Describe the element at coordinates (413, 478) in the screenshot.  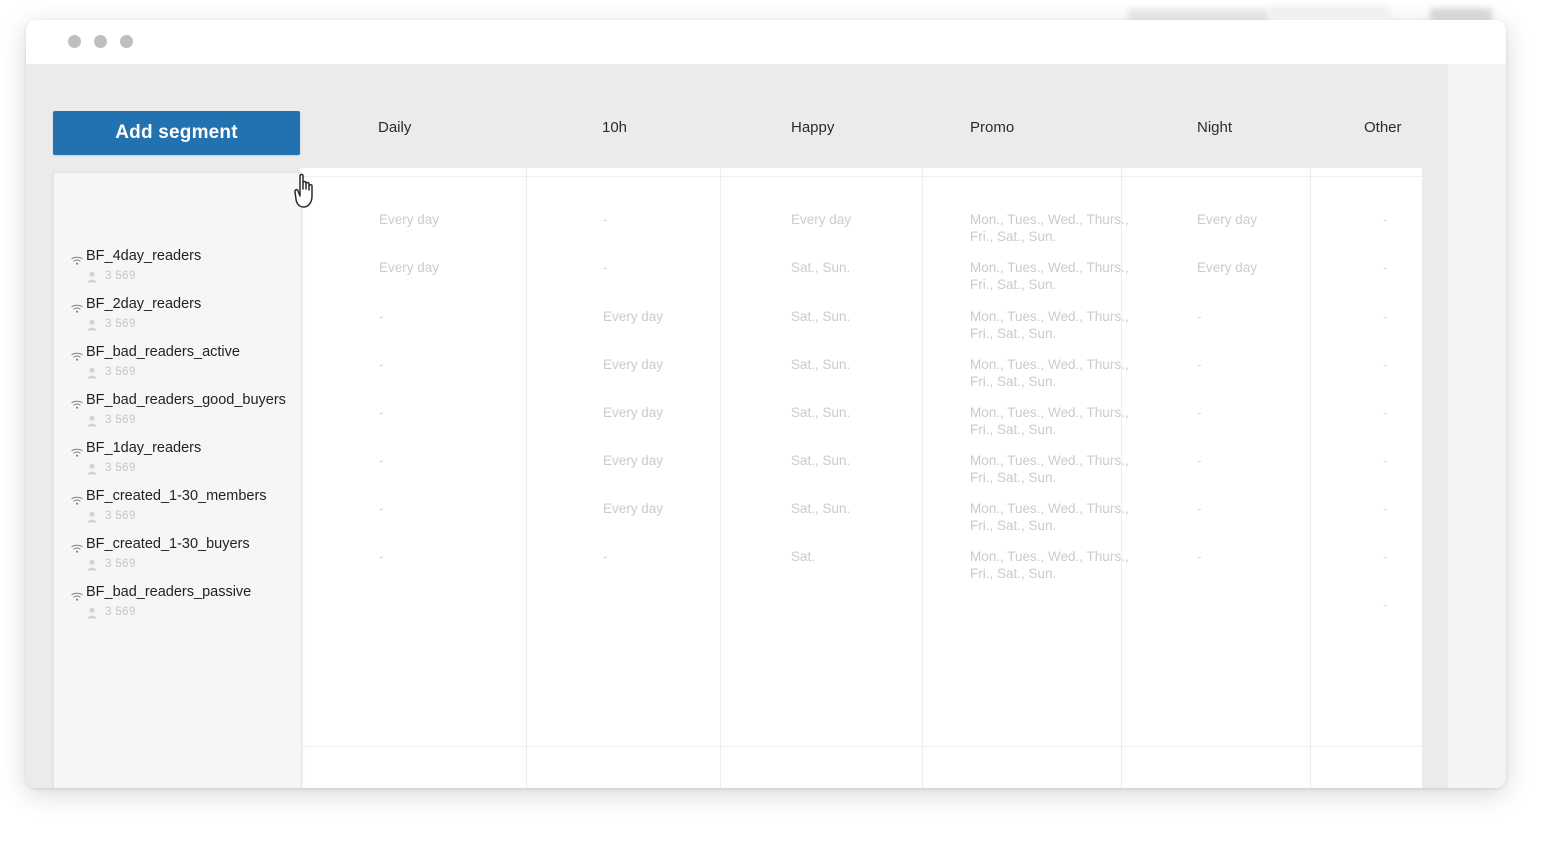
I see `table-column-daily: Every day Every day - - - - - -` at that location.